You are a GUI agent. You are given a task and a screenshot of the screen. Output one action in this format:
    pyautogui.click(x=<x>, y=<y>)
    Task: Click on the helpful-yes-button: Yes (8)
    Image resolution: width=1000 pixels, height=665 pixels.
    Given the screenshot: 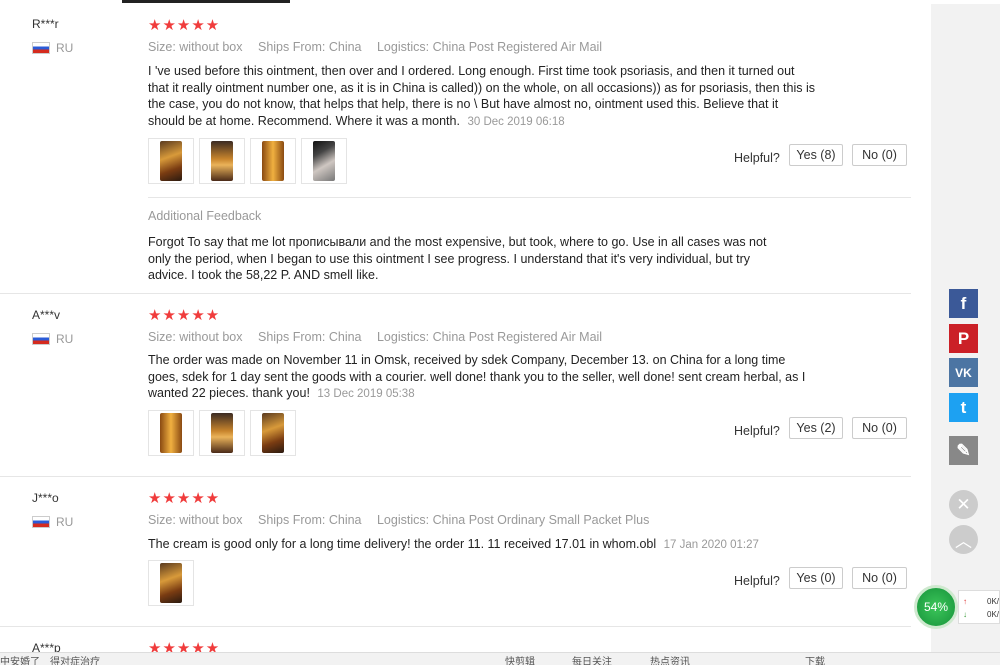 What is the action you would take?
    pyautogui.click(x=816, y=155)
    